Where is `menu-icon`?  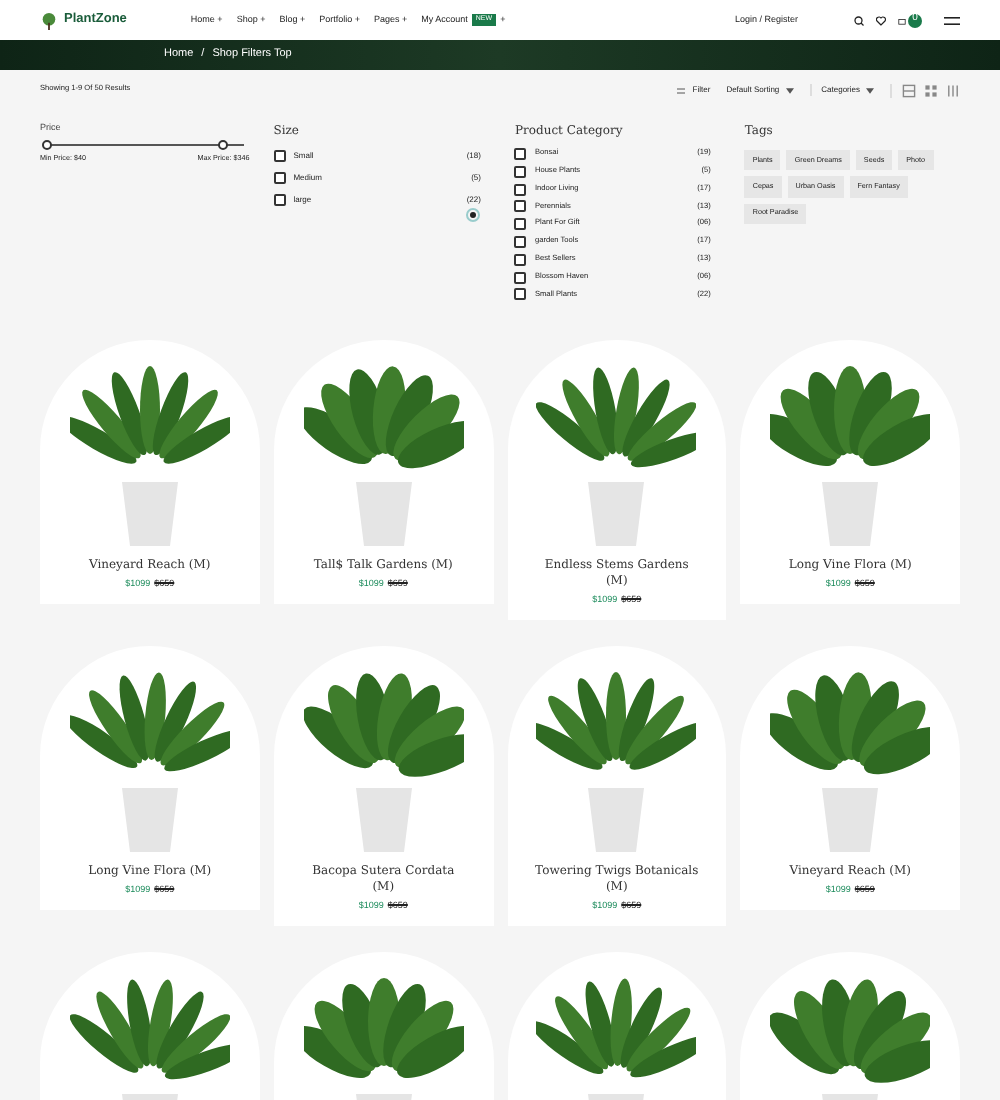 menu-icon is located at coordinates (952, 20).